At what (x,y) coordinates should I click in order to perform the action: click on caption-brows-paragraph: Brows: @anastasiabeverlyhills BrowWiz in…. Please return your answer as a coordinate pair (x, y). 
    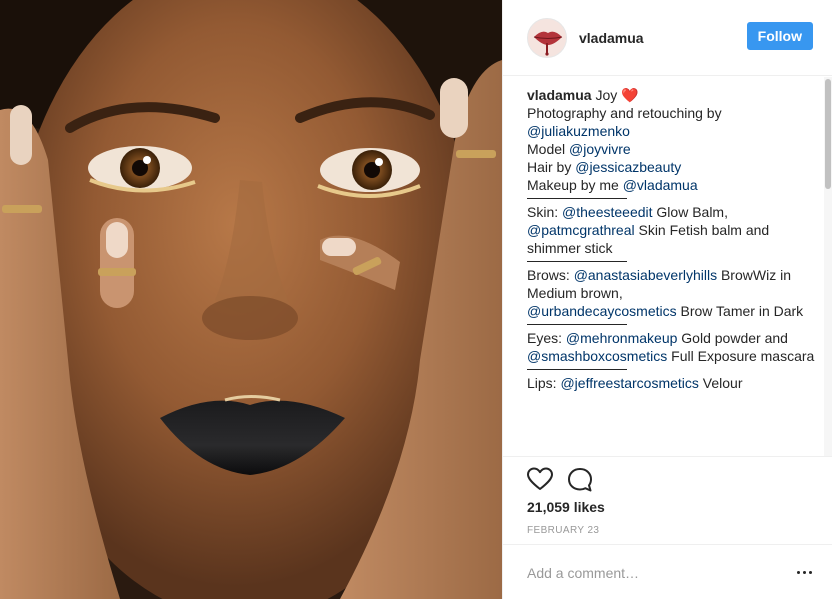
    Looking at the image, I should click on (665, 293).